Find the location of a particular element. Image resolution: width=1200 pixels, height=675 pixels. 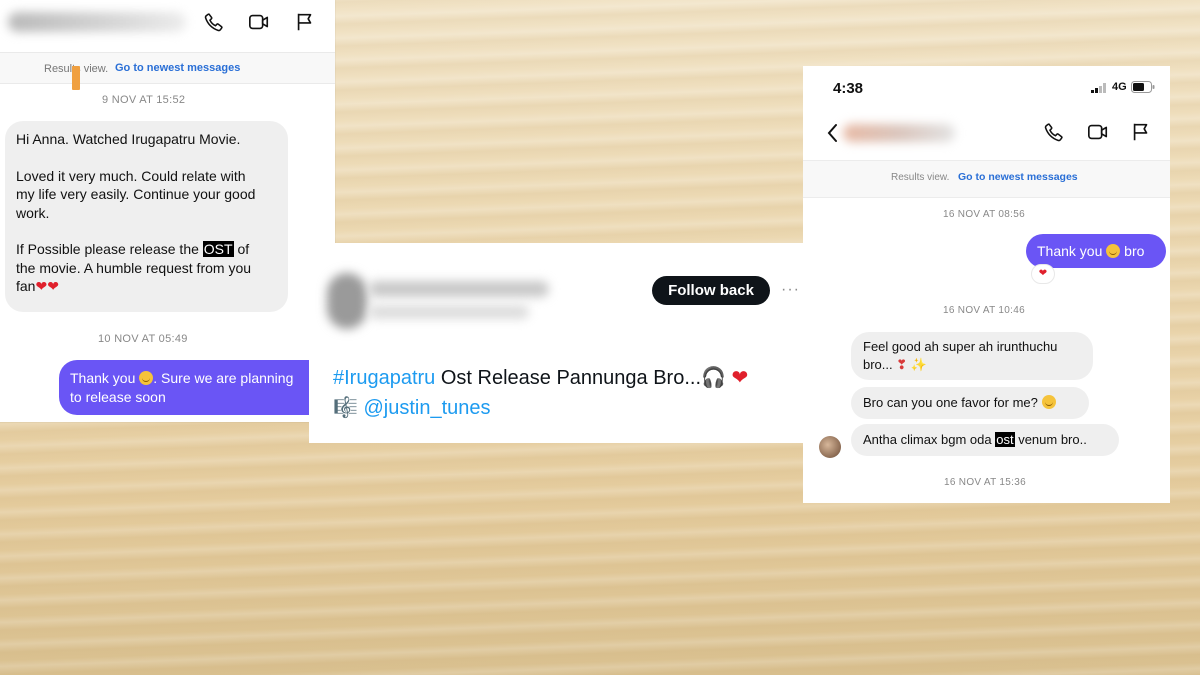

incoming-message: Bro can you one favor for me? is located at coordinates (970, 403).